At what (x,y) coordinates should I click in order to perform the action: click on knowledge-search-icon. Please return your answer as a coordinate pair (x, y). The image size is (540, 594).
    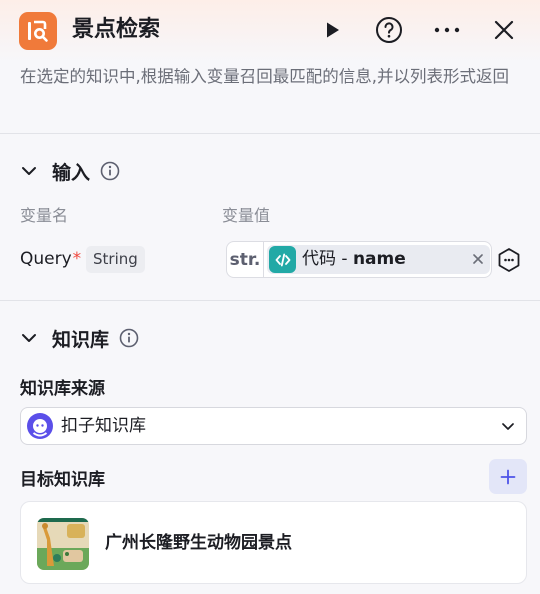
    Looking at the image, I should click on (38, 31).